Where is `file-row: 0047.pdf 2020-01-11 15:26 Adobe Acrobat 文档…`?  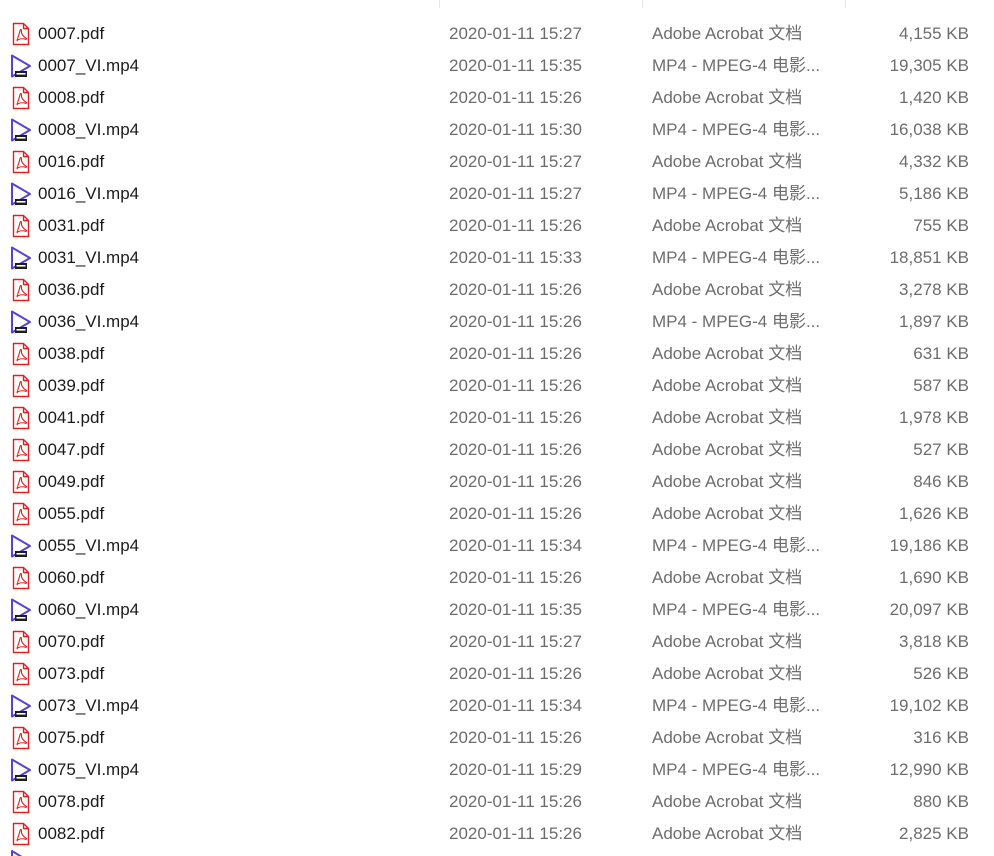
file-row: 0047.pdf 2020-01-11 15:26 Adobe Acrobat 文档… is located at coordinates (497, 450).